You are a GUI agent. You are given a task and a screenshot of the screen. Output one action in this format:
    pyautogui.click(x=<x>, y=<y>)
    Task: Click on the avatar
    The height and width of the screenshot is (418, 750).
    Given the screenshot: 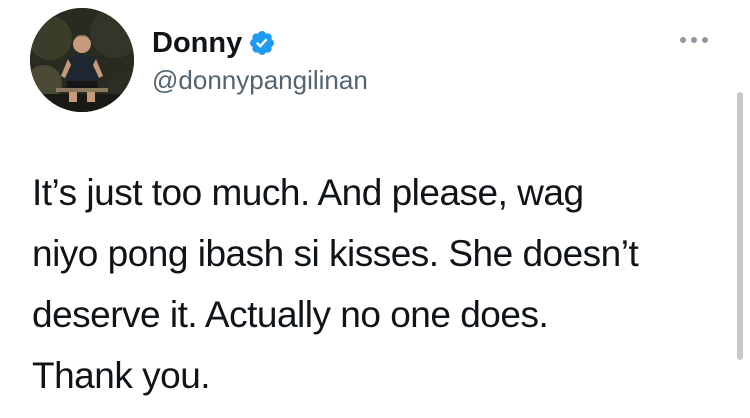 What is the action you would take?
    pyautogui.click(x=82, y=60)
    